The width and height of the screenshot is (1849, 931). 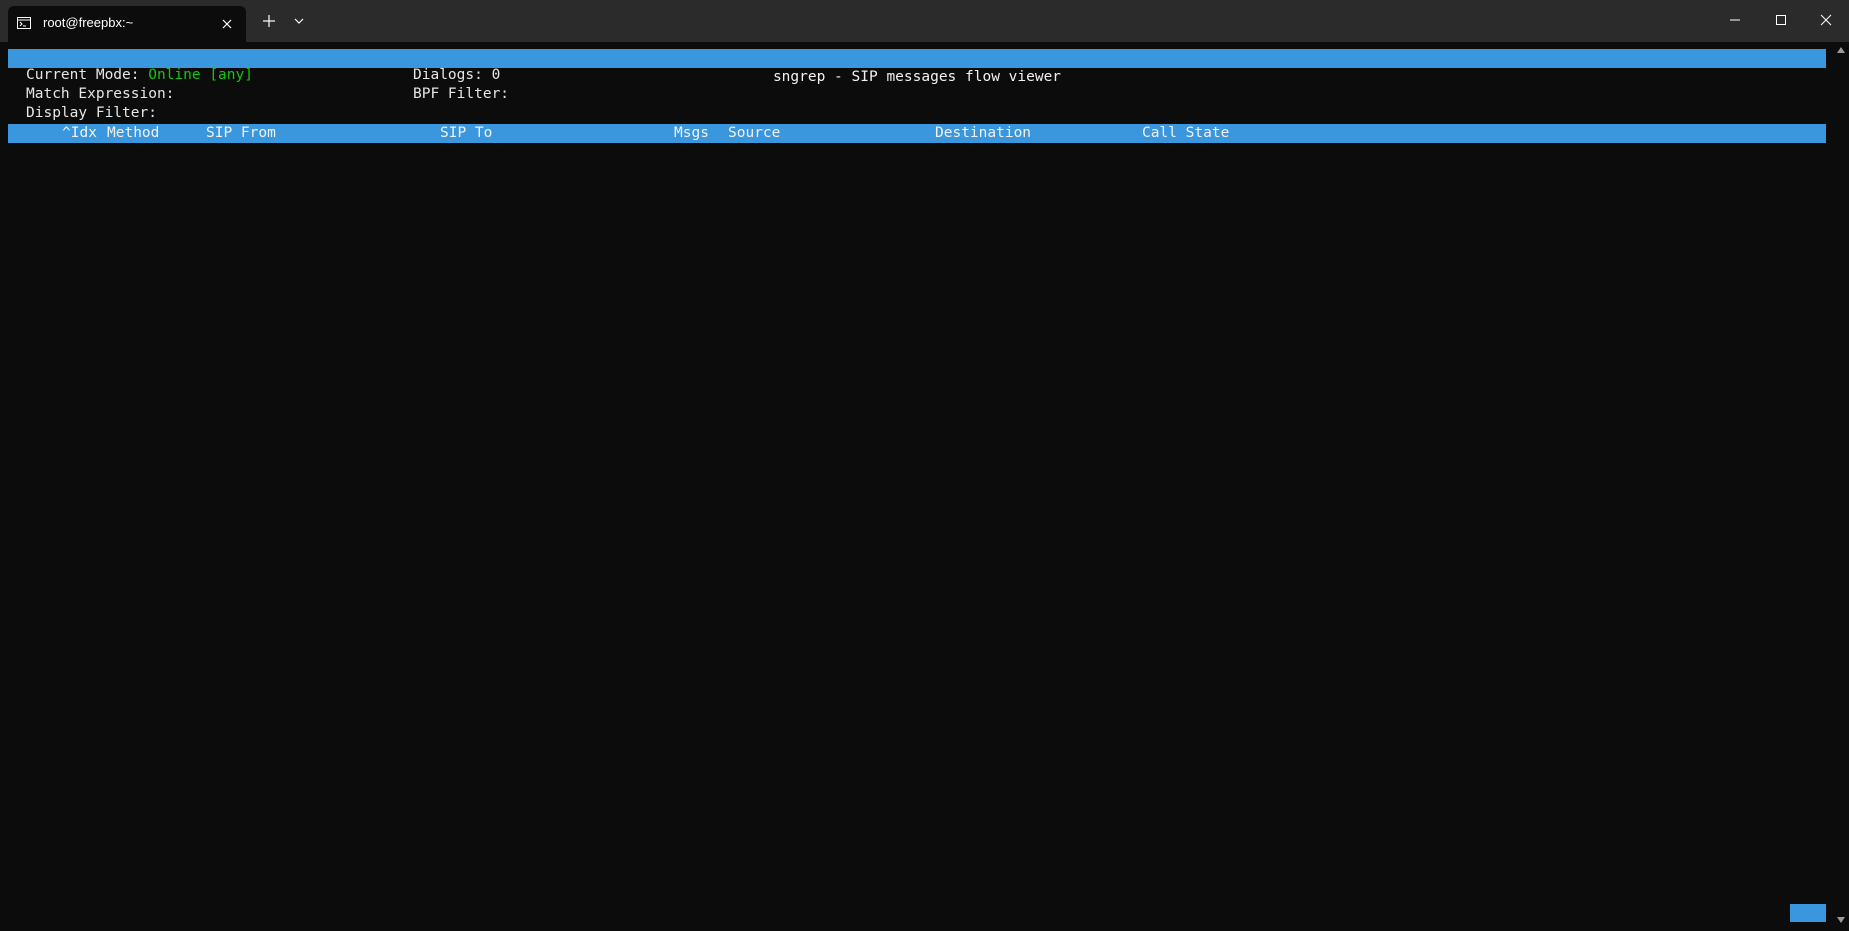 I want to click on current-mode-line: Current Mode: Online [any], so click(x=139, y=75).